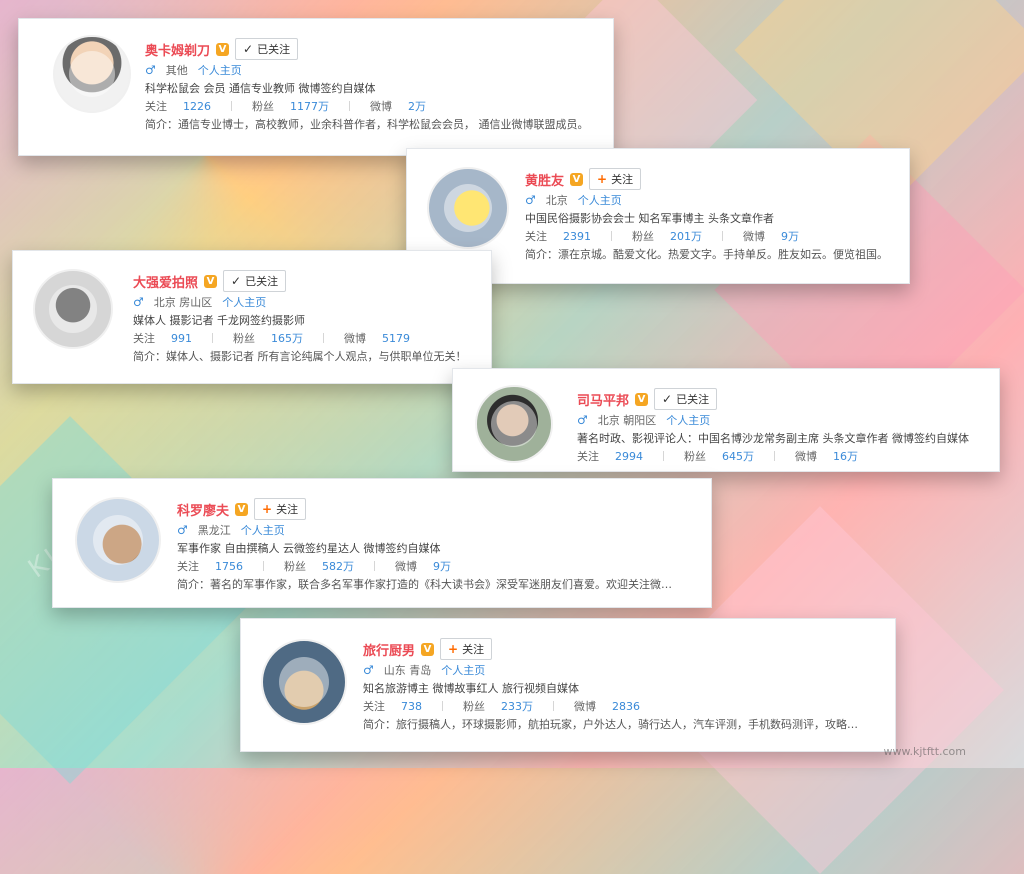 The width and height of the screenshot is (1024, 874). What do you see at coordinates (229, 566) in the screenshot?
I see `following-count: 1756` at bounding box center [229, 566].